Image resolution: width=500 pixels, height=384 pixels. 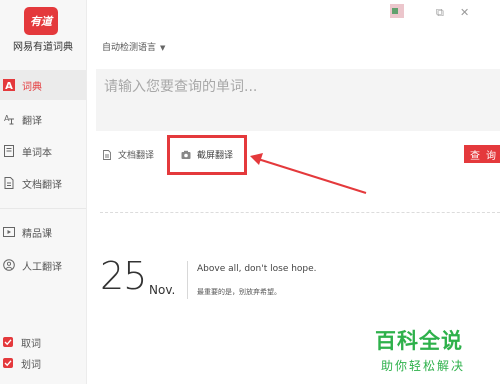 I want to click on select-word-label: 划词, so click(x=31, y=365).